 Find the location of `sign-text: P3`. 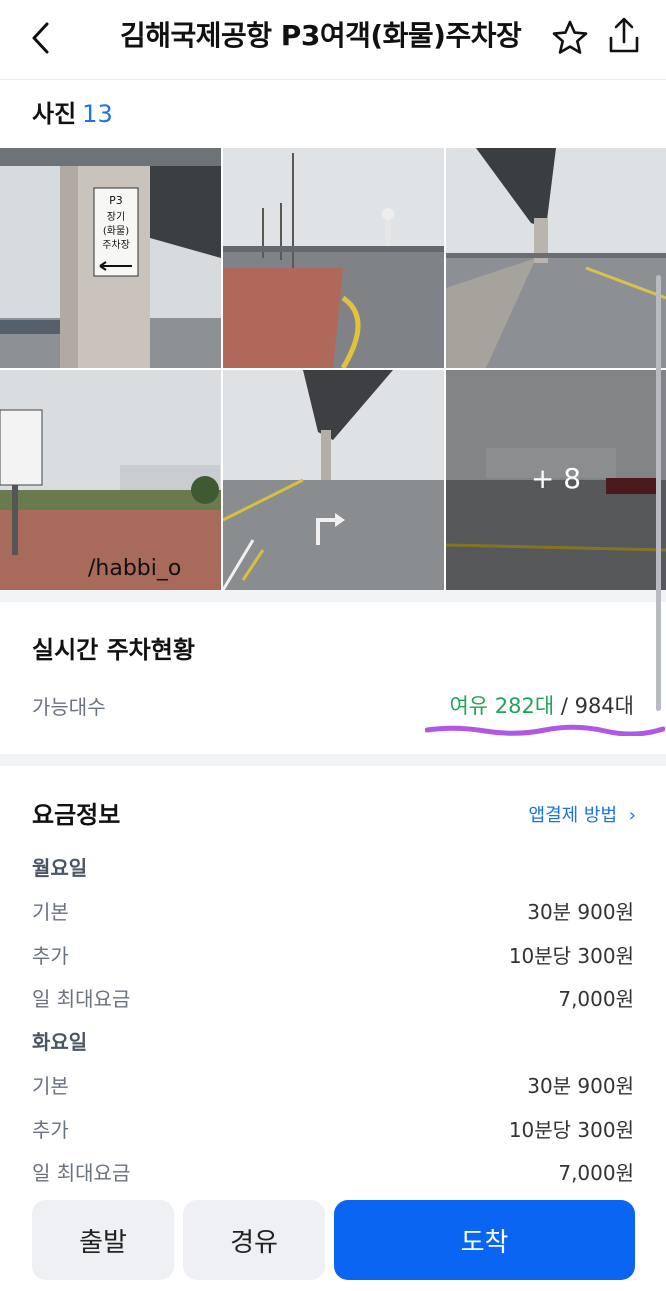

sign-text: P3 is located at coordinates (116, 200).